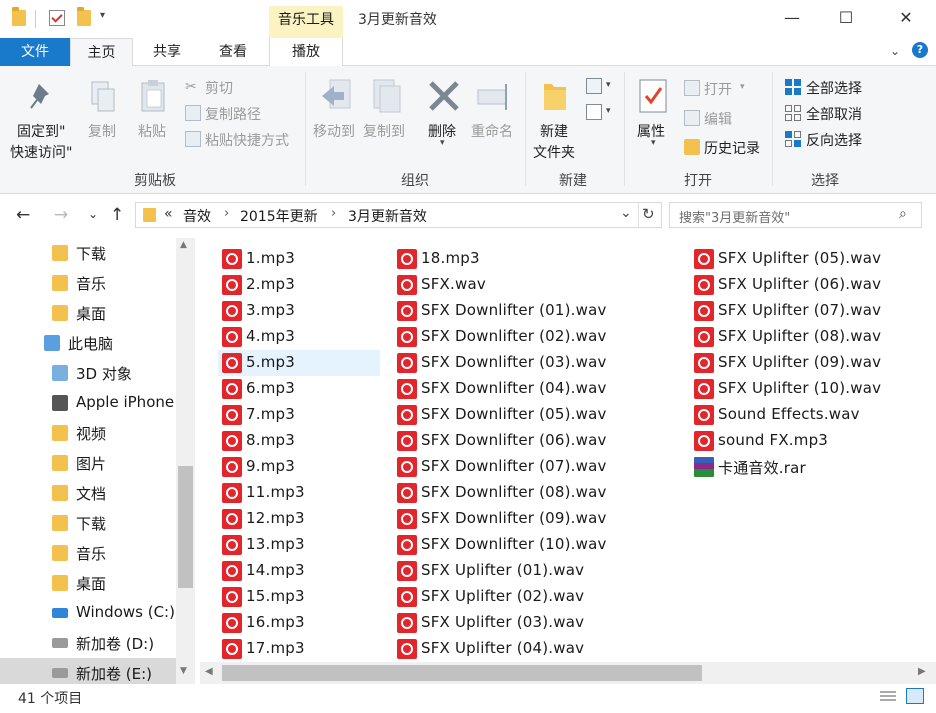 Image resolution: width=936 pixels, height=713 pixels. What do you see at coordinates (608, 111) in the screenshot?
I see `easy-access-dropdown-icon: ▾` at bounding box center [608, 111].